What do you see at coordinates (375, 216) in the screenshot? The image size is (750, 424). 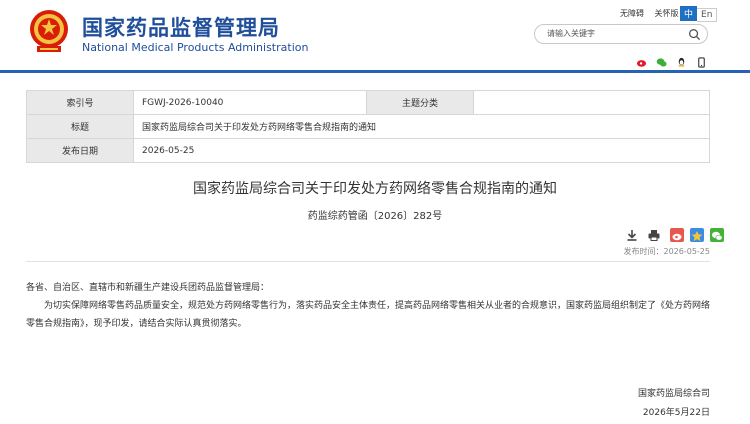 I see `document-number: 药监综药管函〔2026〕282号` at bounding box center [375, 216].